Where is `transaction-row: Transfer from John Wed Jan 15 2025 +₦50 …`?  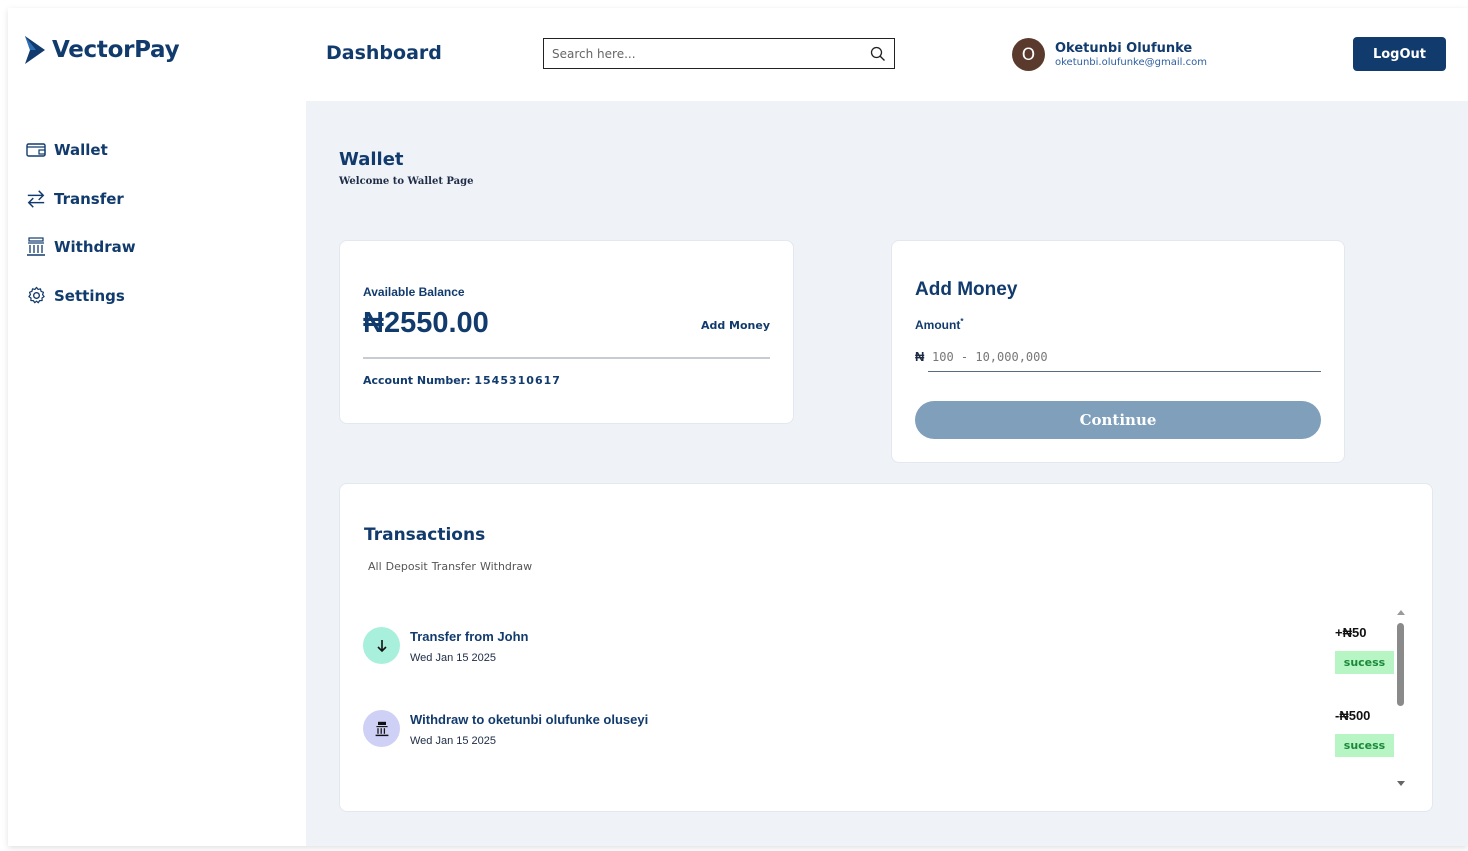 transaction-row: Transfer from John Wed Jan 15 2025 +₦50 … is located at coordinates (878, 648).